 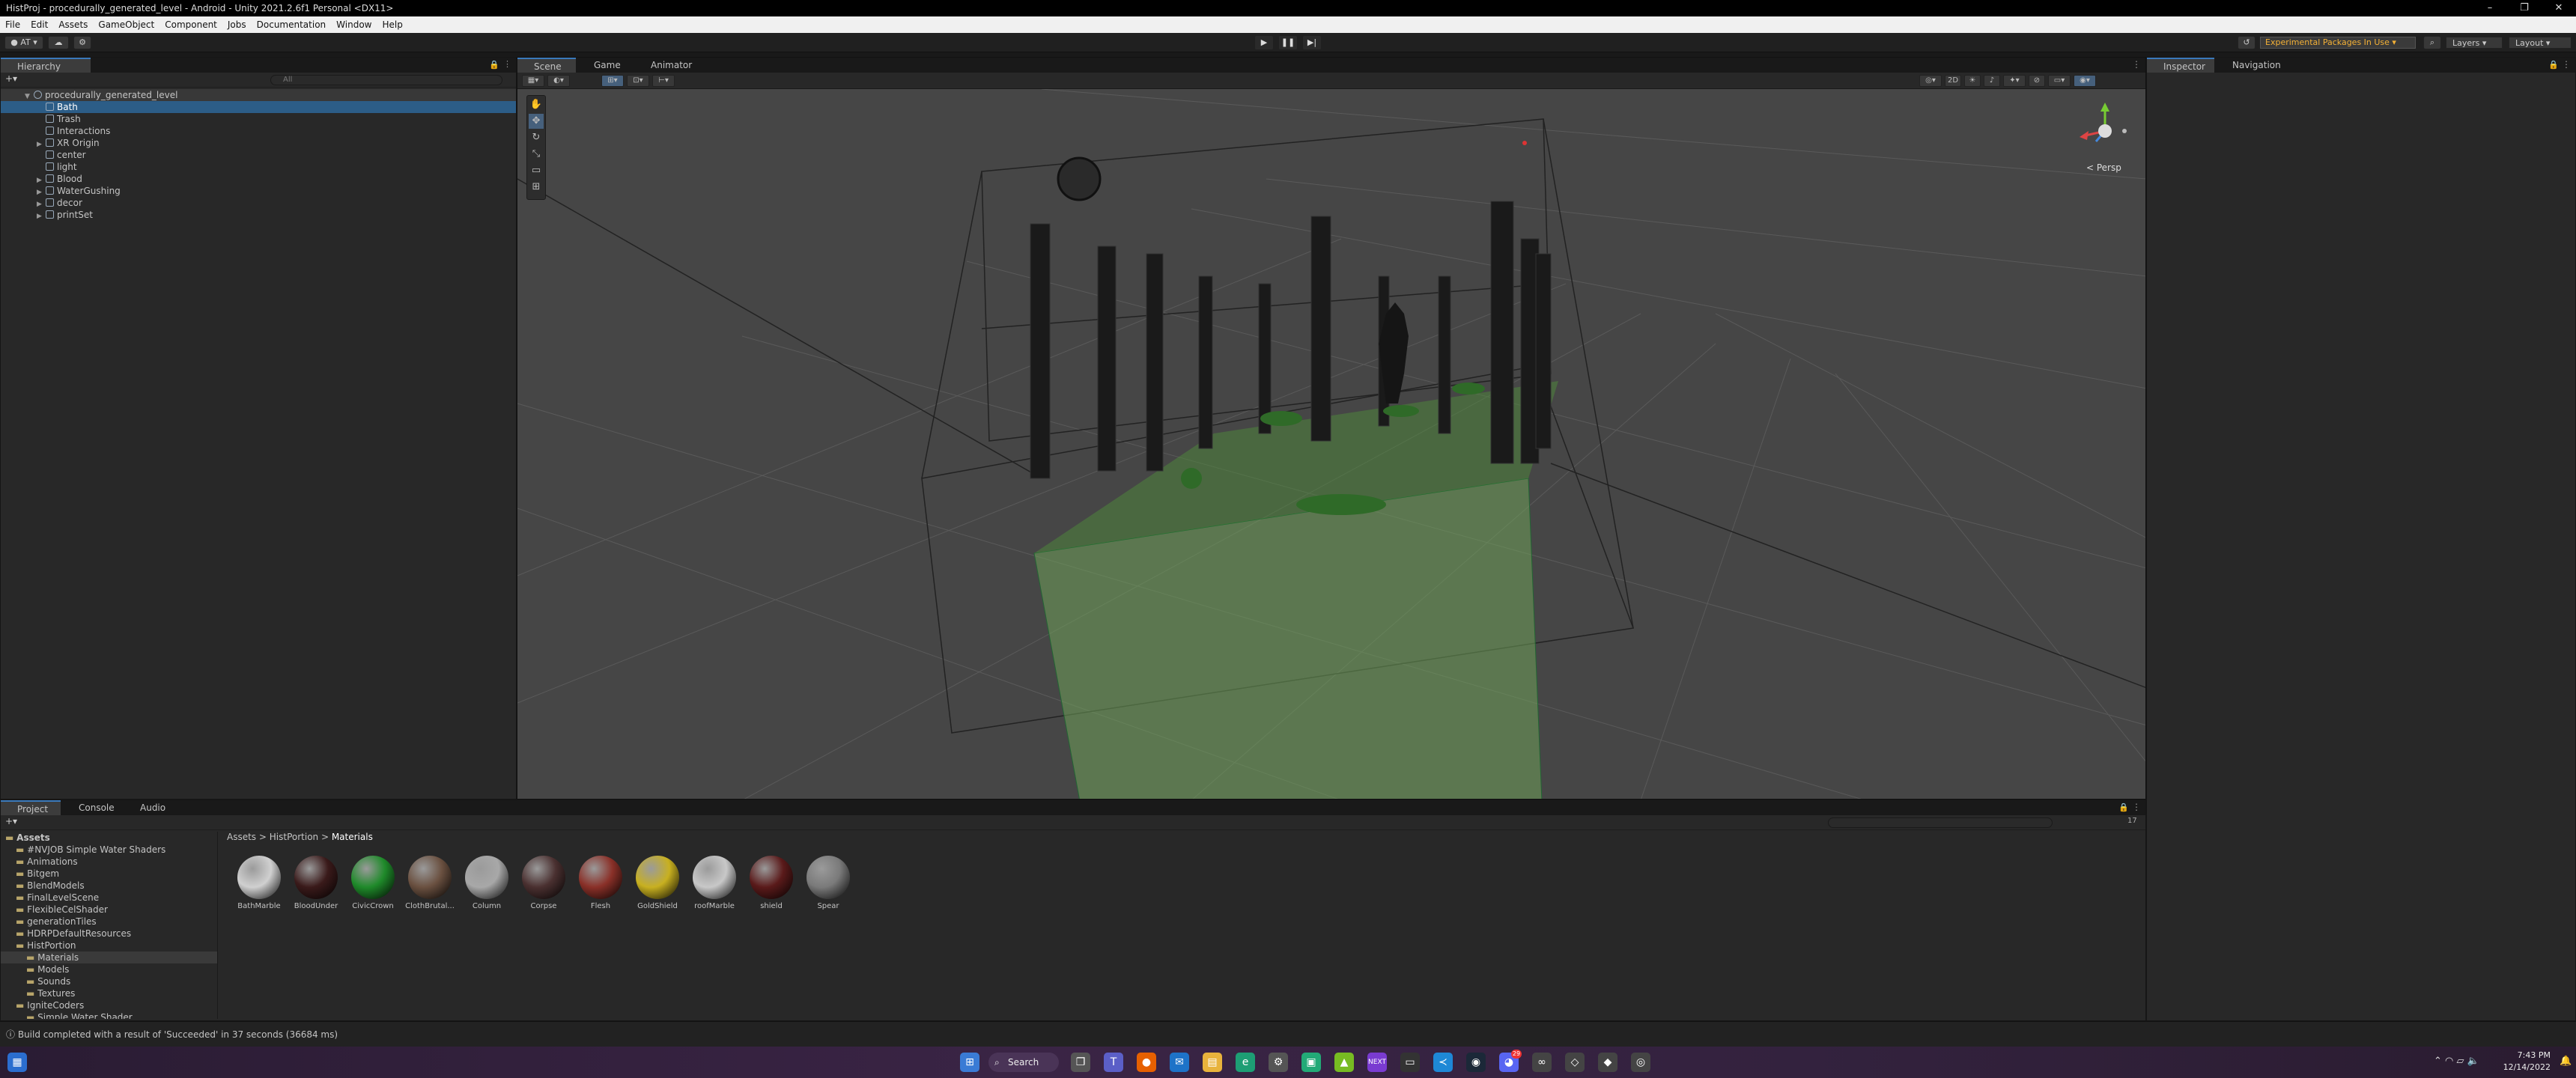 I want to click on more-menu-icon: ⋮, so click(x=507, y=64).